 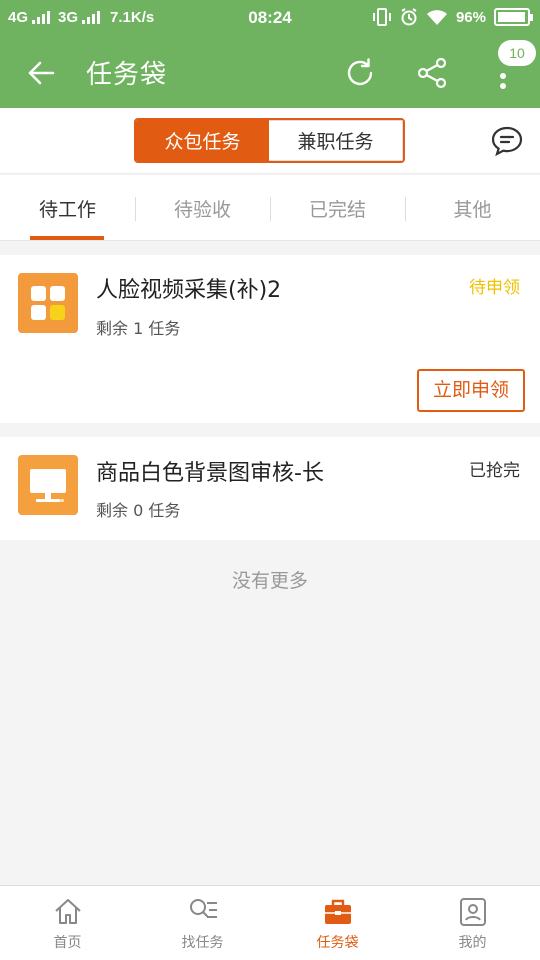 I want to click on alarm-icon, so click(x=409, y=17).